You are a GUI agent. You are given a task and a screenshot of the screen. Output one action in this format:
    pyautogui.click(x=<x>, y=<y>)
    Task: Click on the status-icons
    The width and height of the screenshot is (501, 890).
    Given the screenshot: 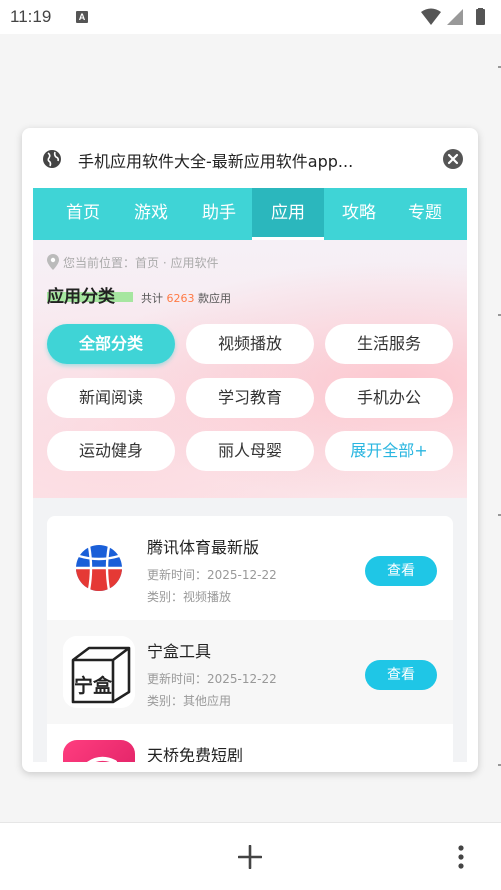 What is the action you would take?
    pyautogui.click(x=453, y=16)
    